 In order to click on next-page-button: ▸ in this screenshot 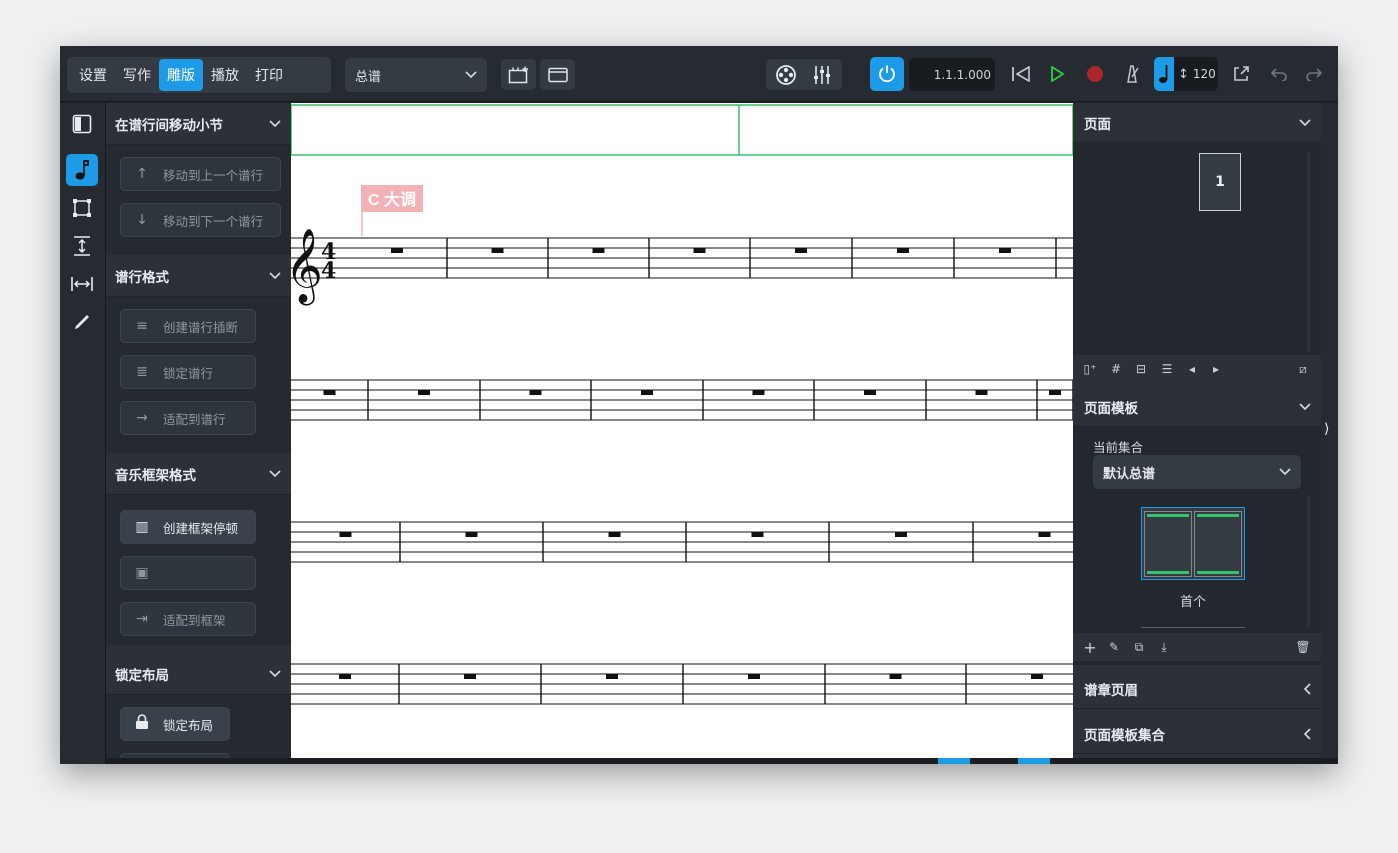, I will do `click(1216, 369)`.